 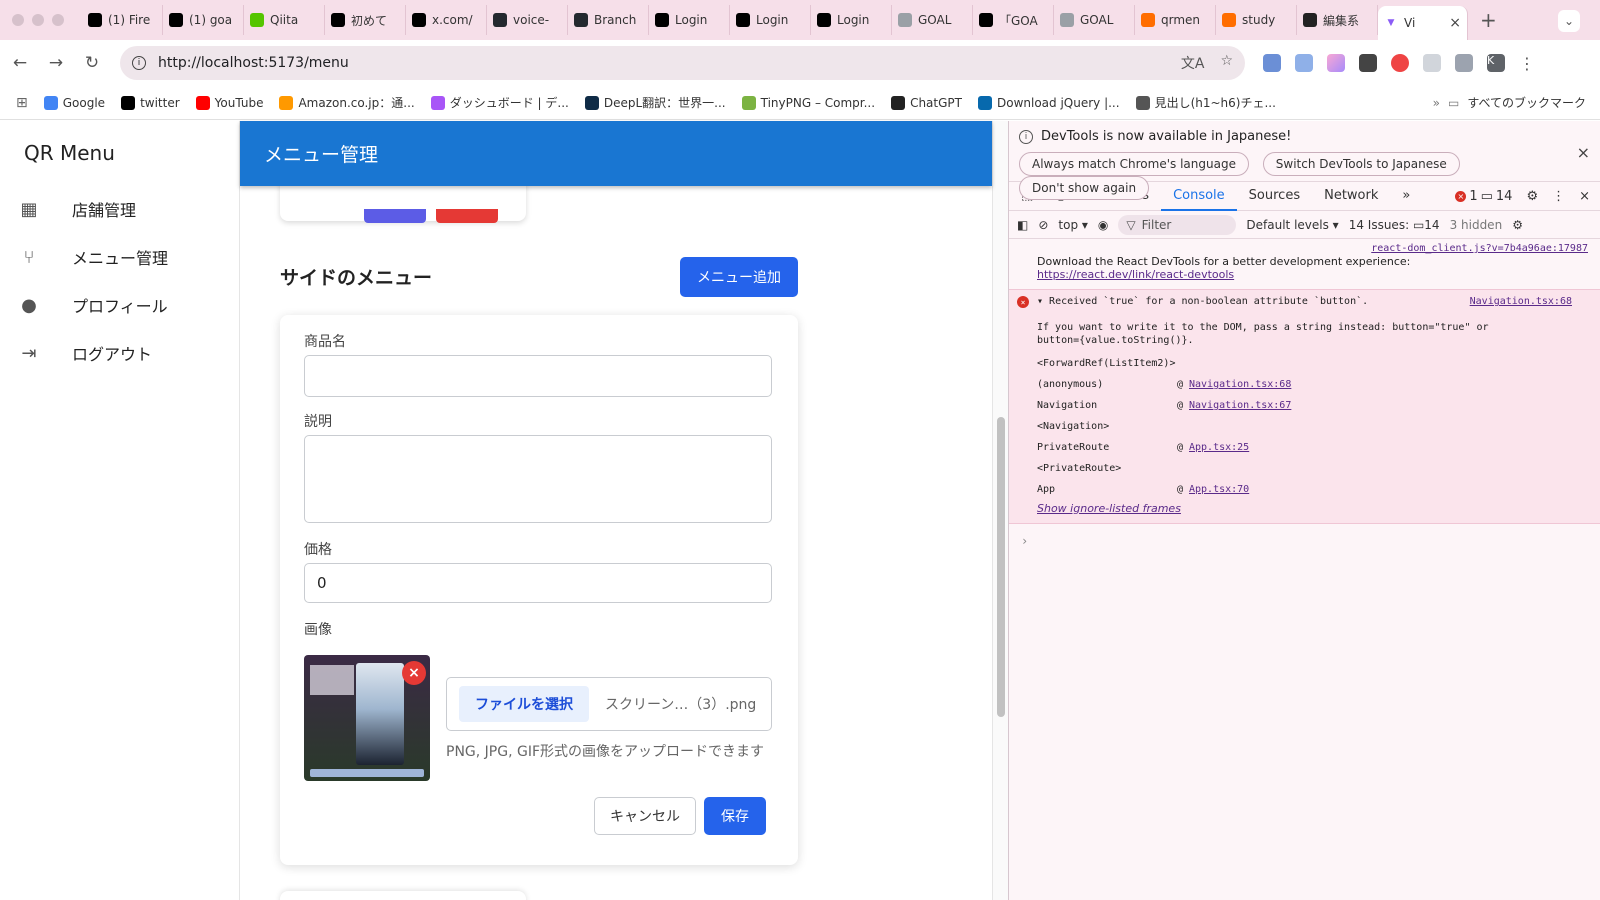 I want to click on sidebar-item-1: ⑂ メニュー管理, so click(x=119, y=257).